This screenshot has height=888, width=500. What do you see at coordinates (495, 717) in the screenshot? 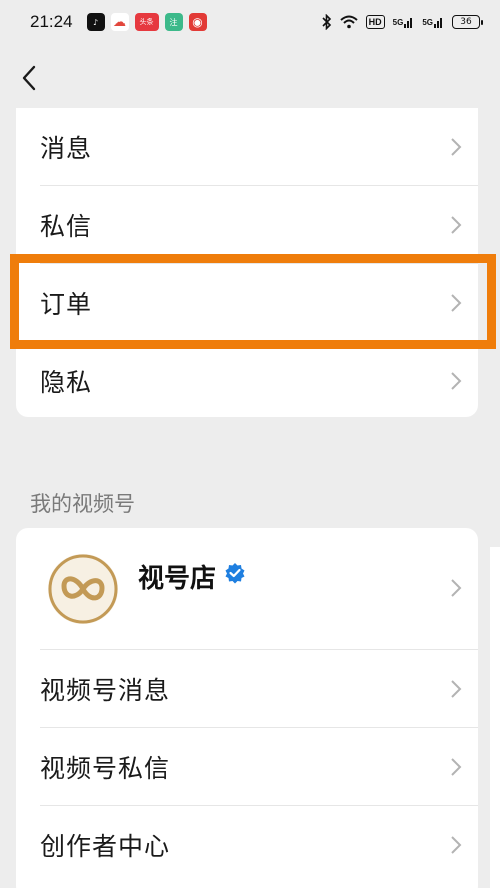
I see `page-edge` at bounding box center [495, 717].